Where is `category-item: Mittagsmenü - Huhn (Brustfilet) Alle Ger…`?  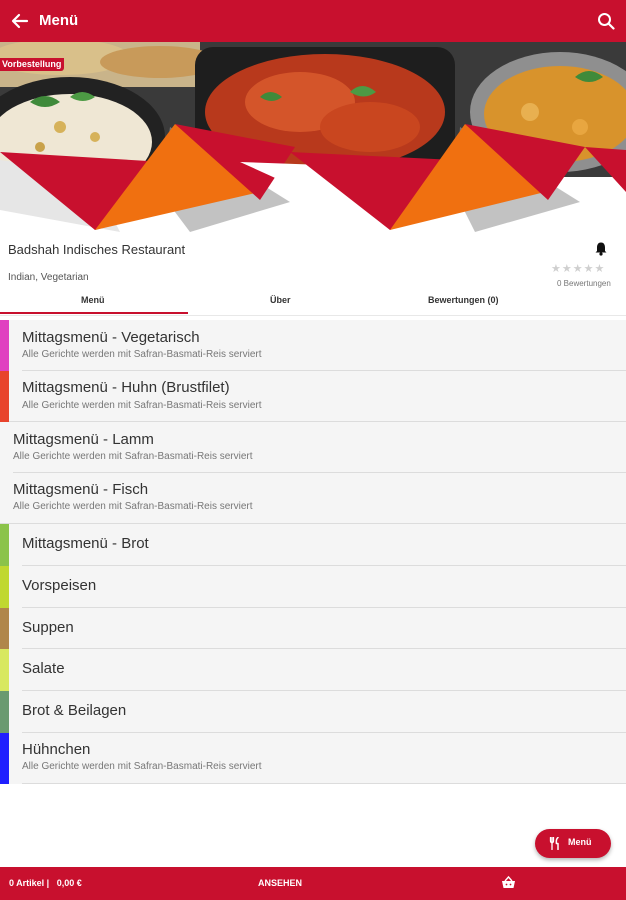
category-item: Mittagsmenü - Huhn (Brustfilet) Alle Ger… is located at coordinates (313, 396).